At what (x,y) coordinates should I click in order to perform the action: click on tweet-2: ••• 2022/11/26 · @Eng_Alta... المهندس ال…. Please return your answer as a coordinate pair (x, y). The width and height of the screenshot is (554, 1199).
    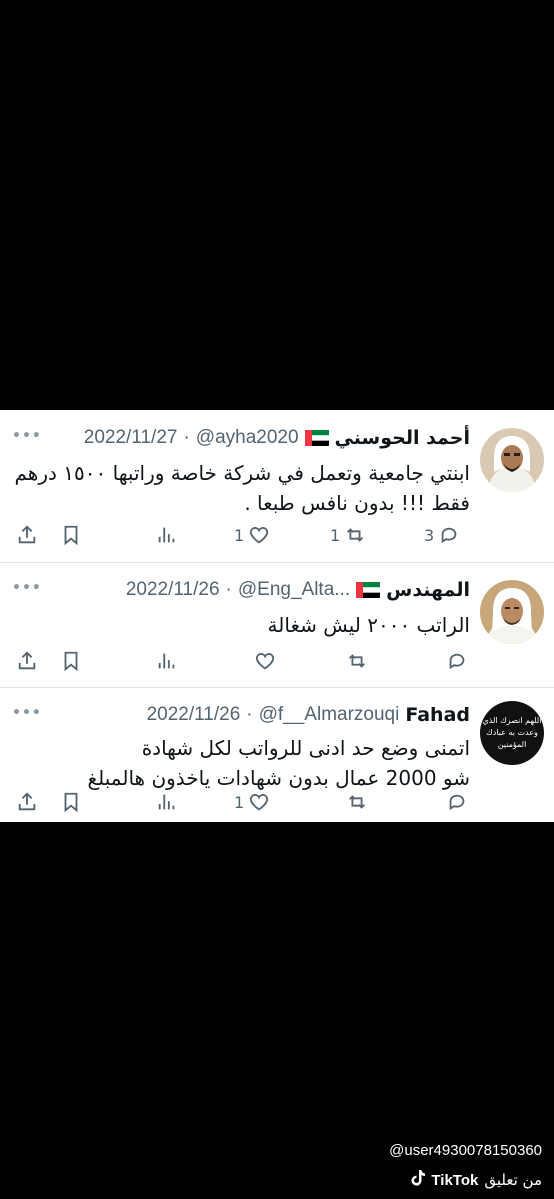
    Looking at the image, I should click on (277, 624).